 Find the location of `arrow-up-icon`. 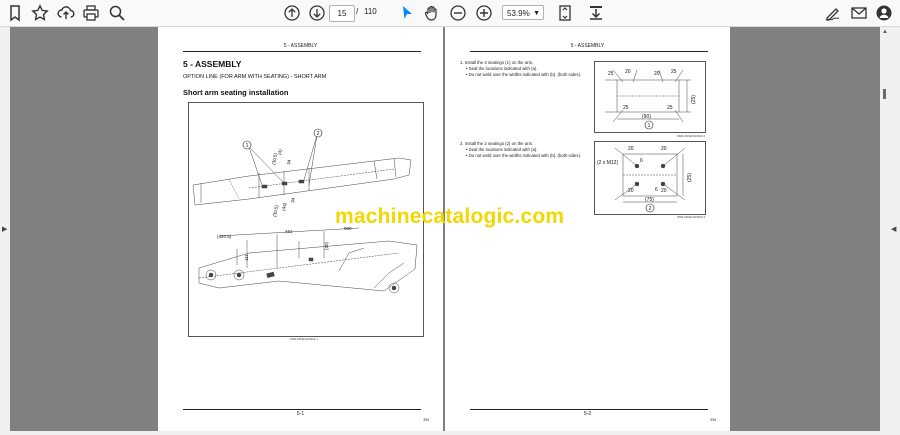

arrow-up-icon is located at coordinates (292, 13).